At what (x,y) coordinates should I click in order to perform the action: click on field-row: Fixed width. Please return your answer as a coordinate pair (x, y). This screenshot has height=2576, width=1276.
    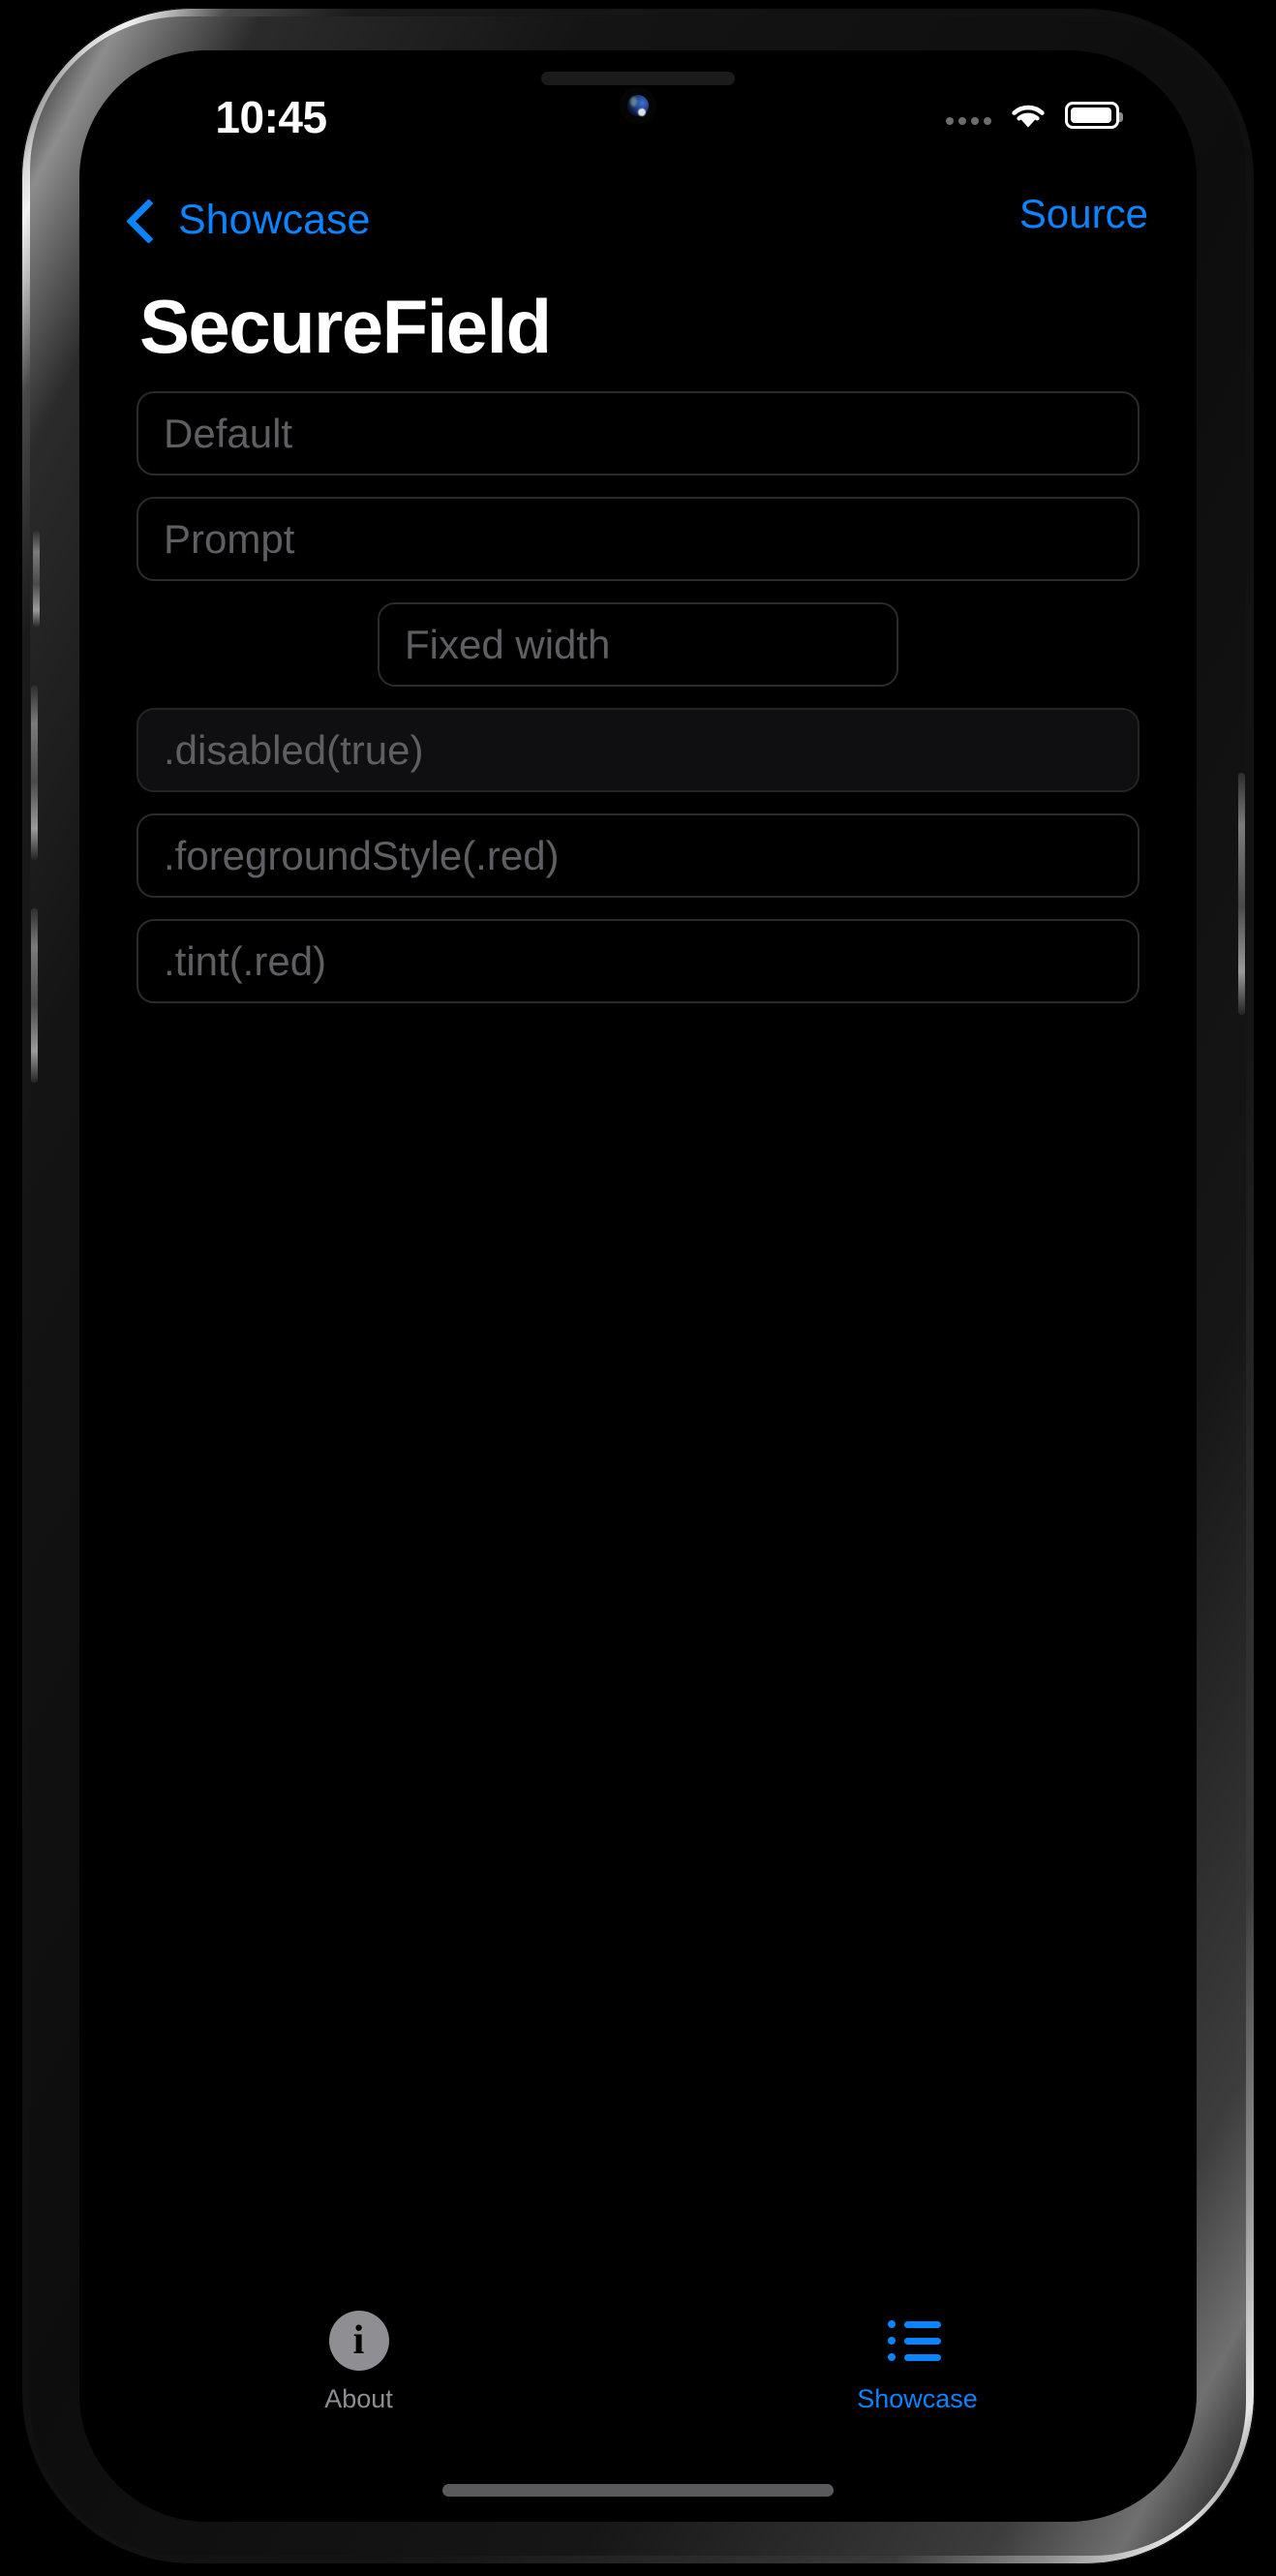
    Looking at the image, I should click on (638, 644).